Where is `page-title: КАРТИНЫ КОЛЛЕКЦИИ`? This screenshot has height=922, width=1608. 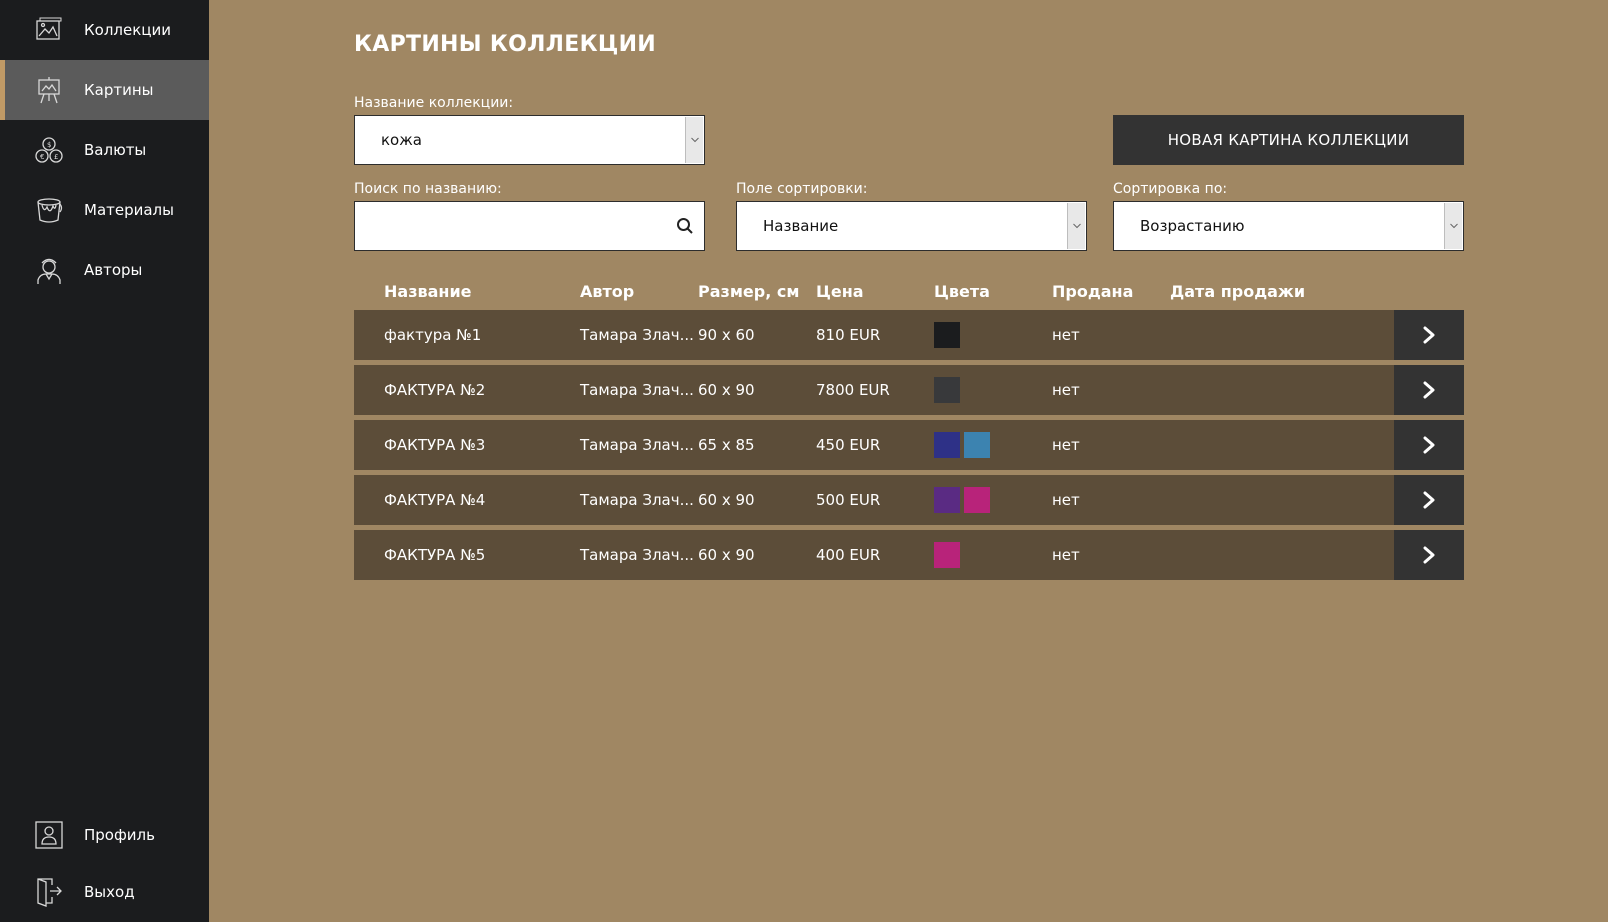
page-title: КАРТИНЫ КОЛЛЕКЦИИ is located at coordinates (505, 44).